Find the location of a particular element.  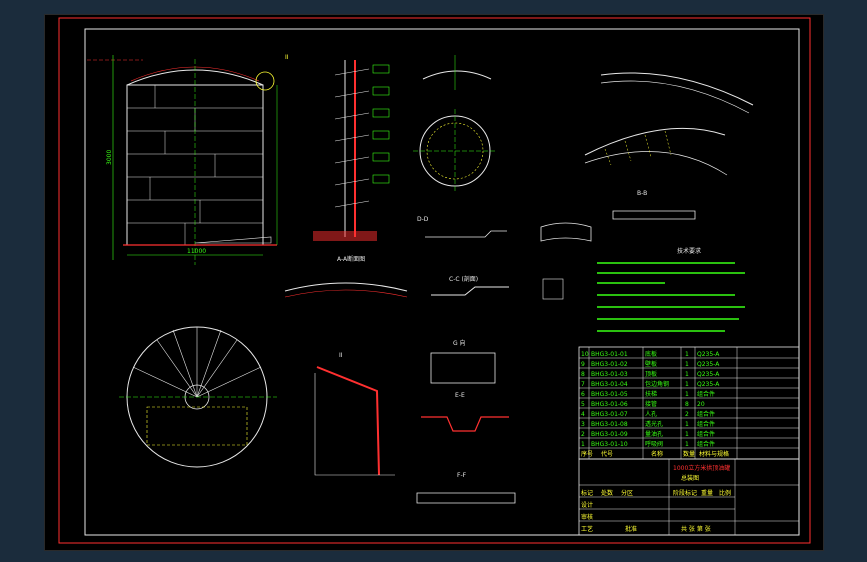

drawing-name: 总装图 is located at coordinates (690, 478).